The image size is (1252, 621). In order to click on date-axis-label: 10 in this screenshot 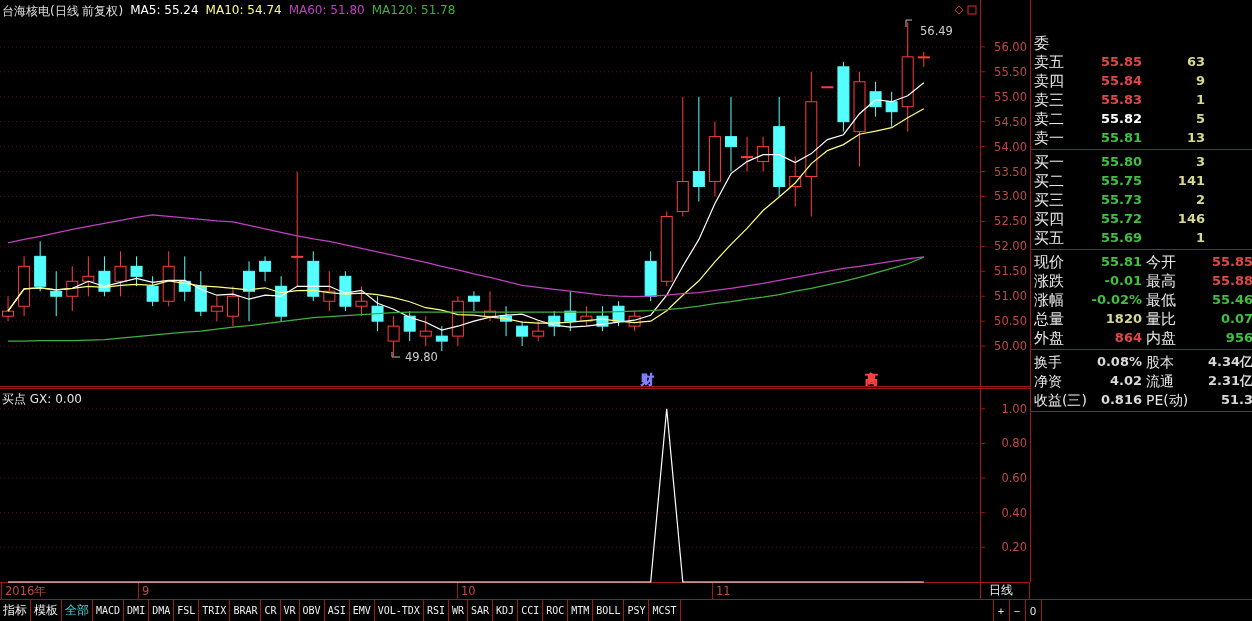, I will do `click(468, 591)`.